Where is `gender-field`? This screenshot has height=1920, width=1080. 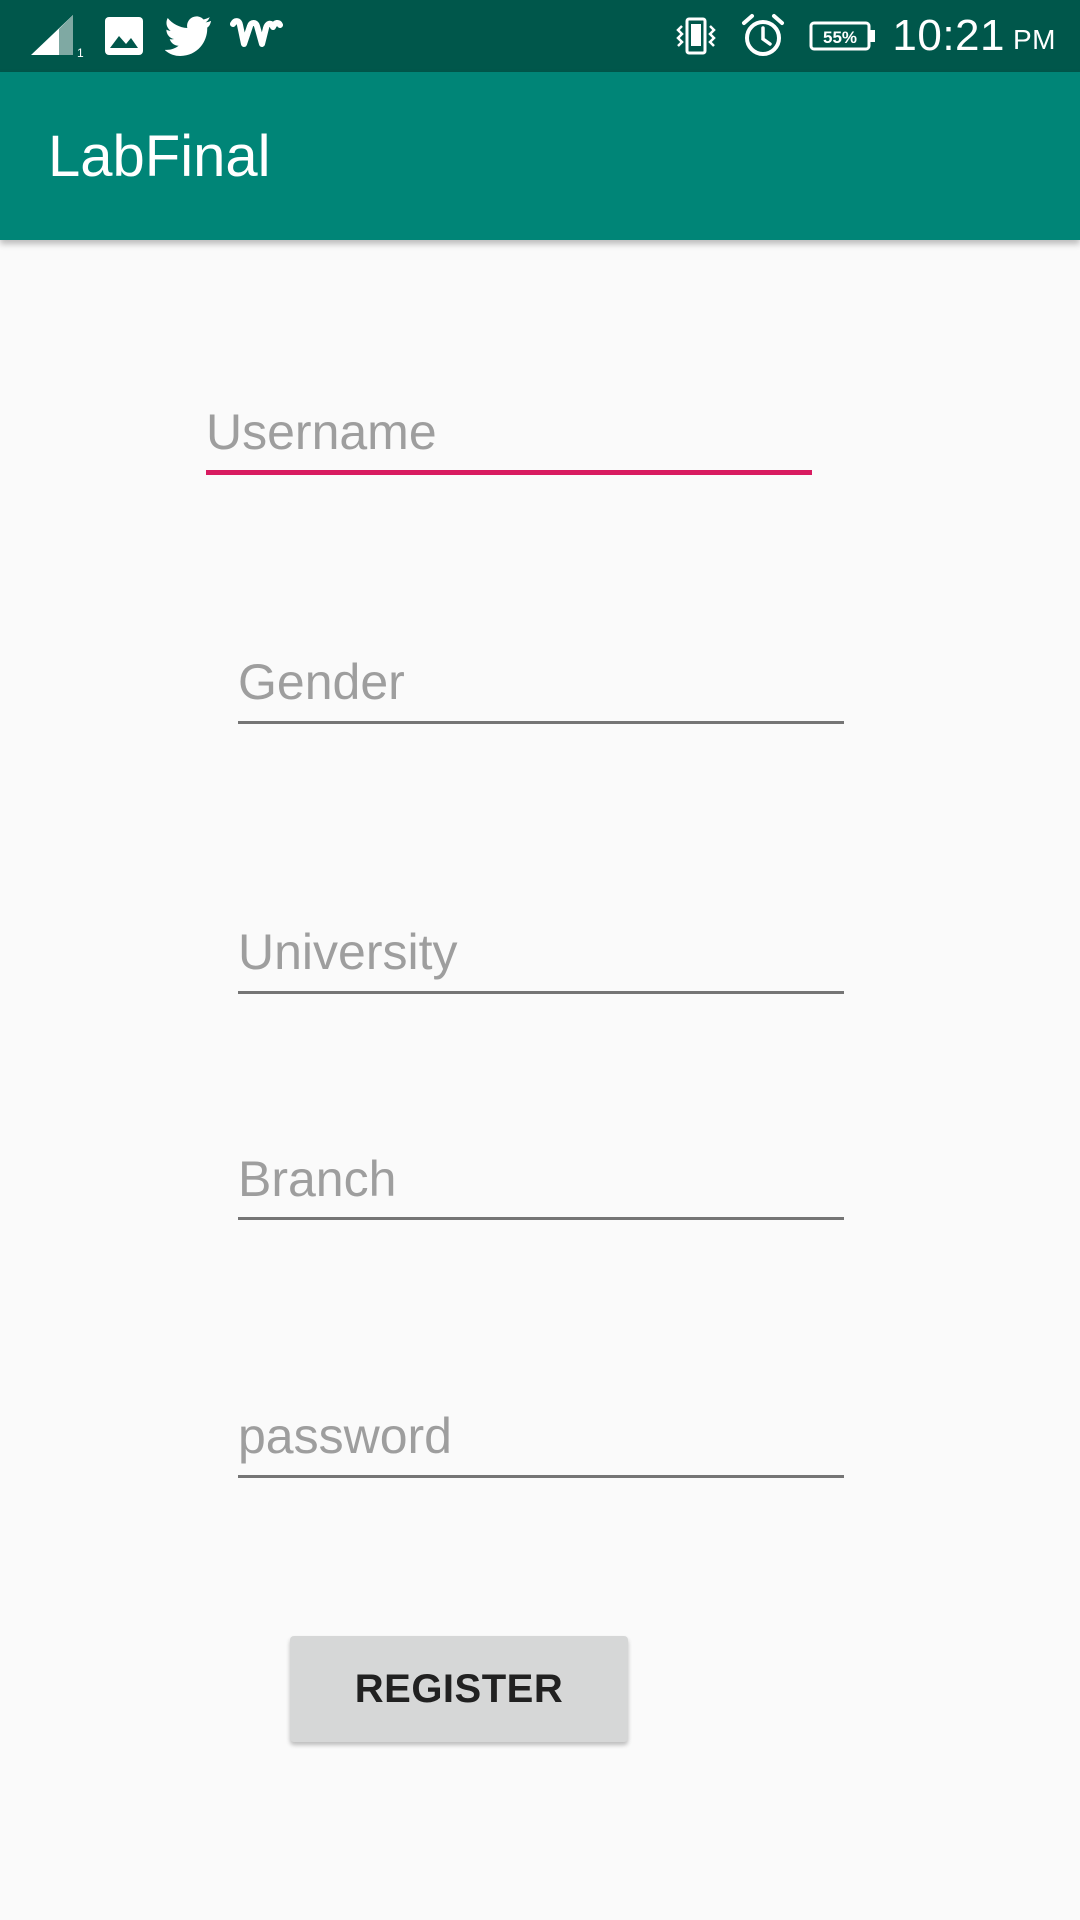 gender-field is located at coordinates (541, 686).